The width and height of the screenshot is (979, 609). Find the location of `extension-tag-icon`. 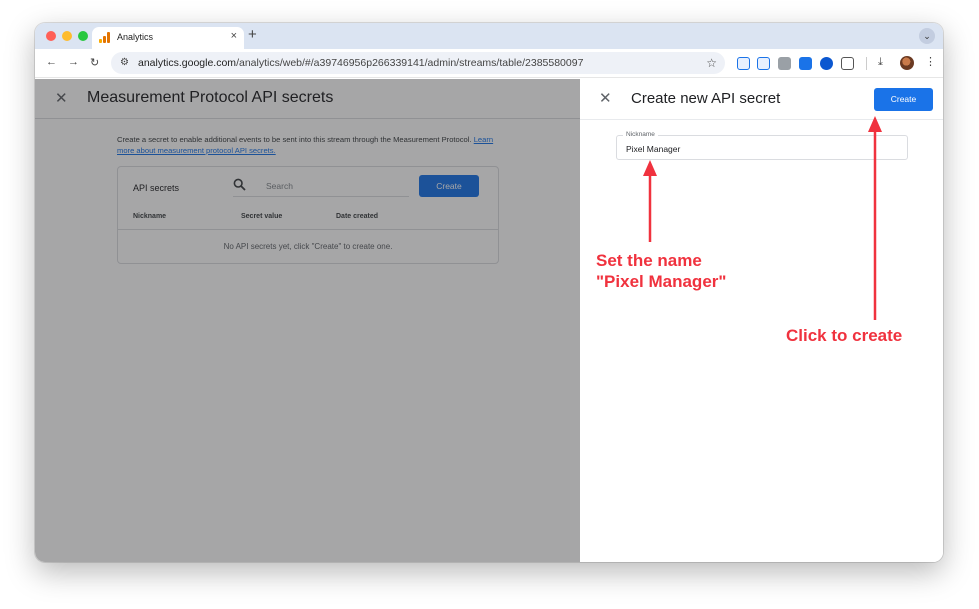

extension-tag-icon is located at coordinates (743, 63).